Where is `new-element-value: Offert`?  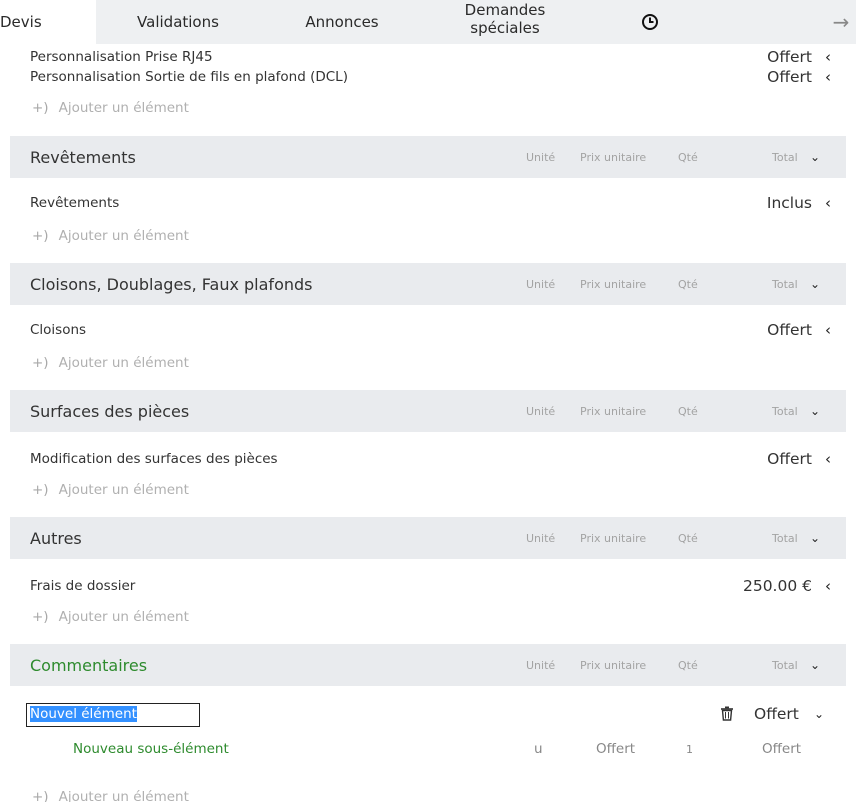 new-element-value: Offert is located at coordinates (776, 714).